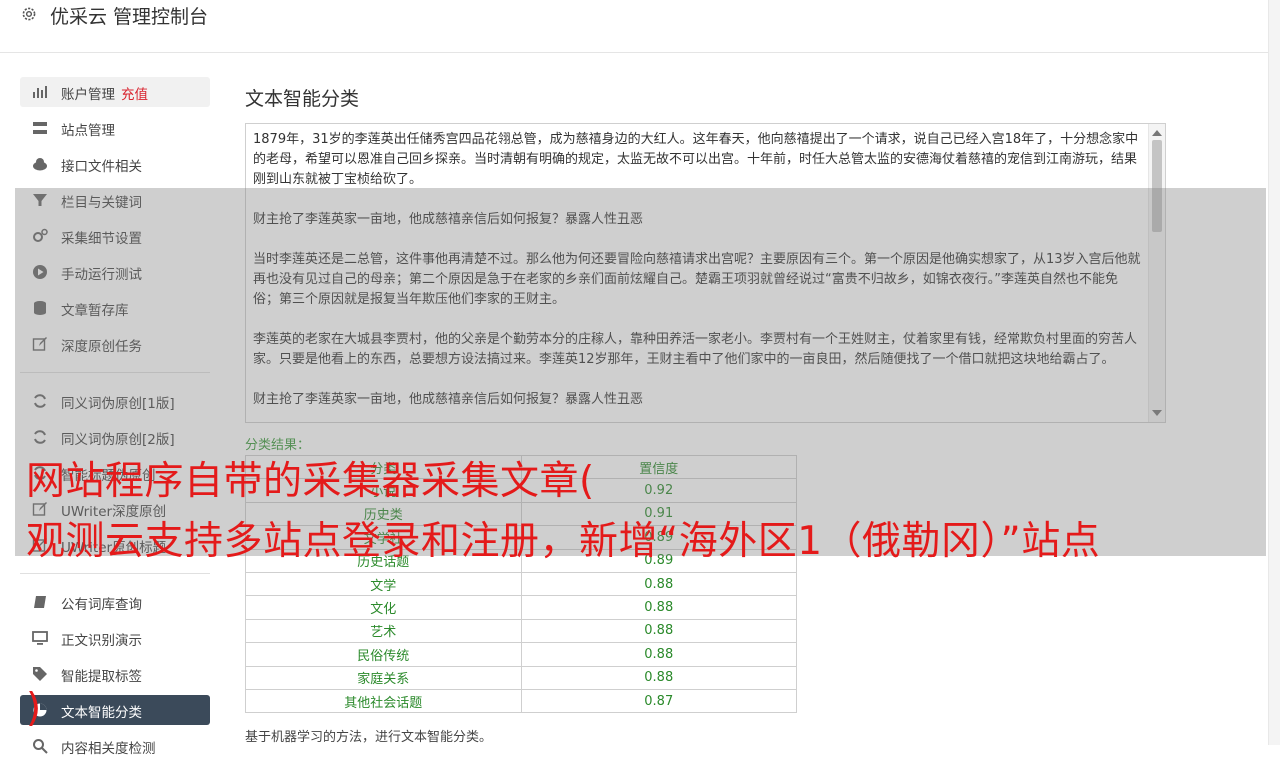 The image size is (1280, 761). I want to click on top-bar: 优采云 管理控制台, so click(634, 26).